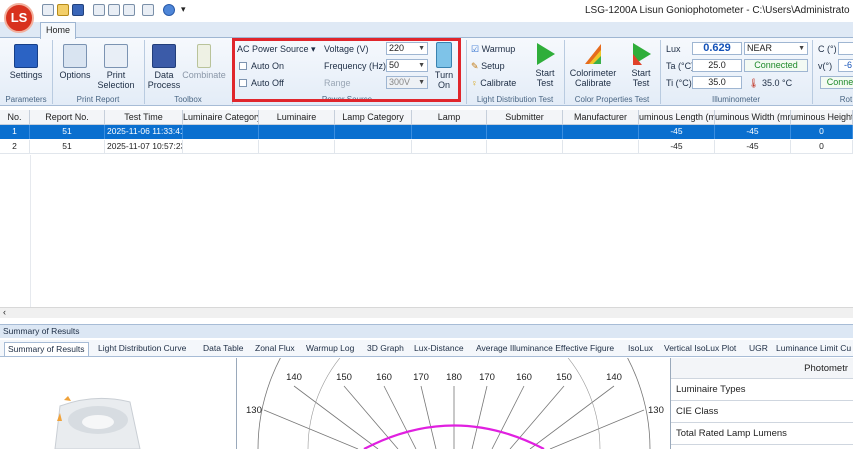  I want to click on prop-cie-class: CIE Class, so click(762, 412).